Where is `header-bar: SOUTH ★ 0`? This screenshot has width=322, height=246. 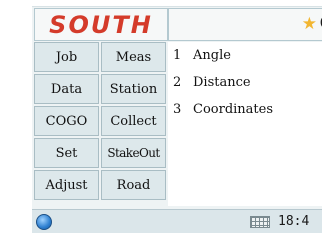
header-bar: SOUTH ★ 0 is located at coordinates (178, 24).